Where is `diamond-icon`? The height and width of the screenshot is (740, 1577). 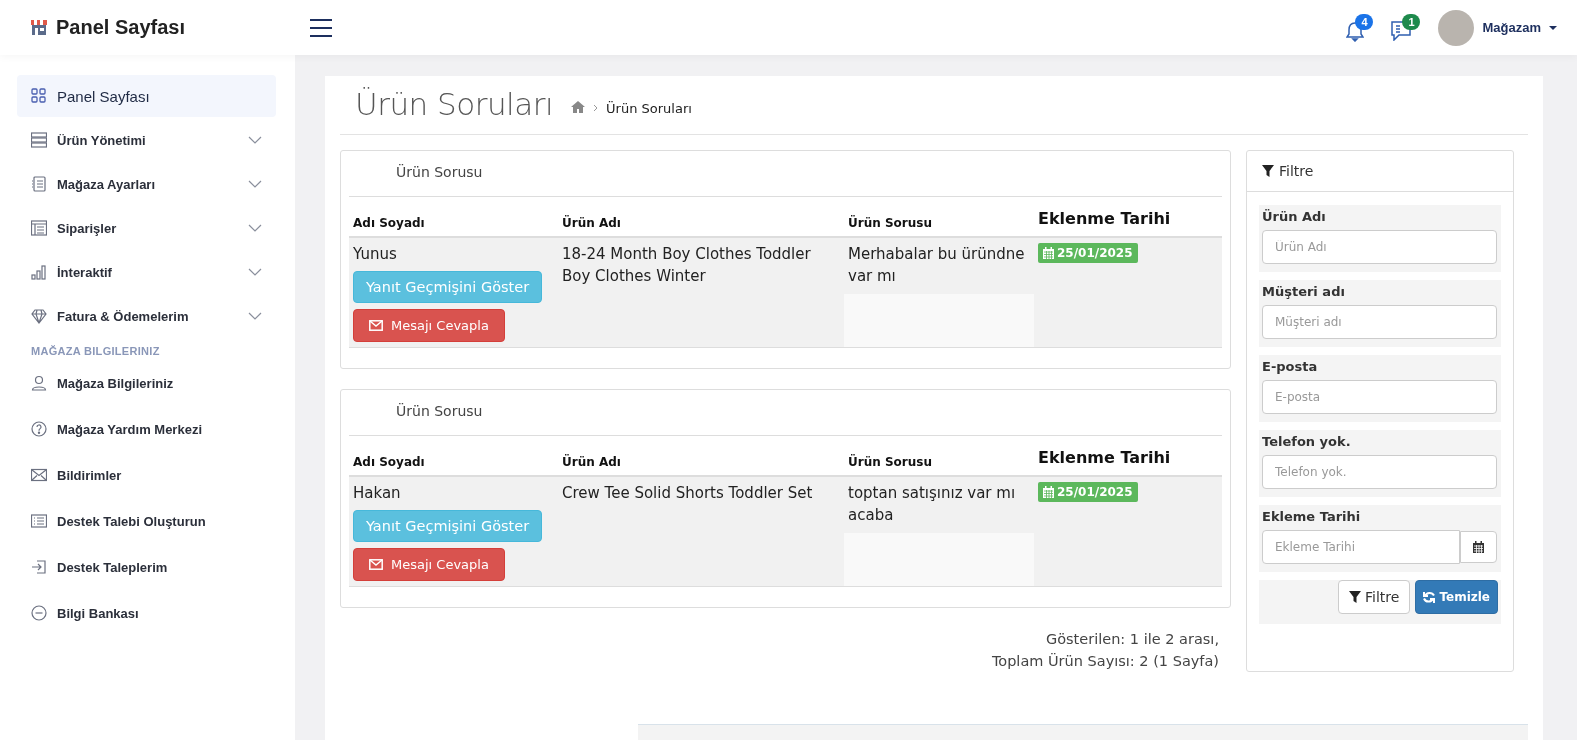
diamond-icon is located at coordinates (39, 316).